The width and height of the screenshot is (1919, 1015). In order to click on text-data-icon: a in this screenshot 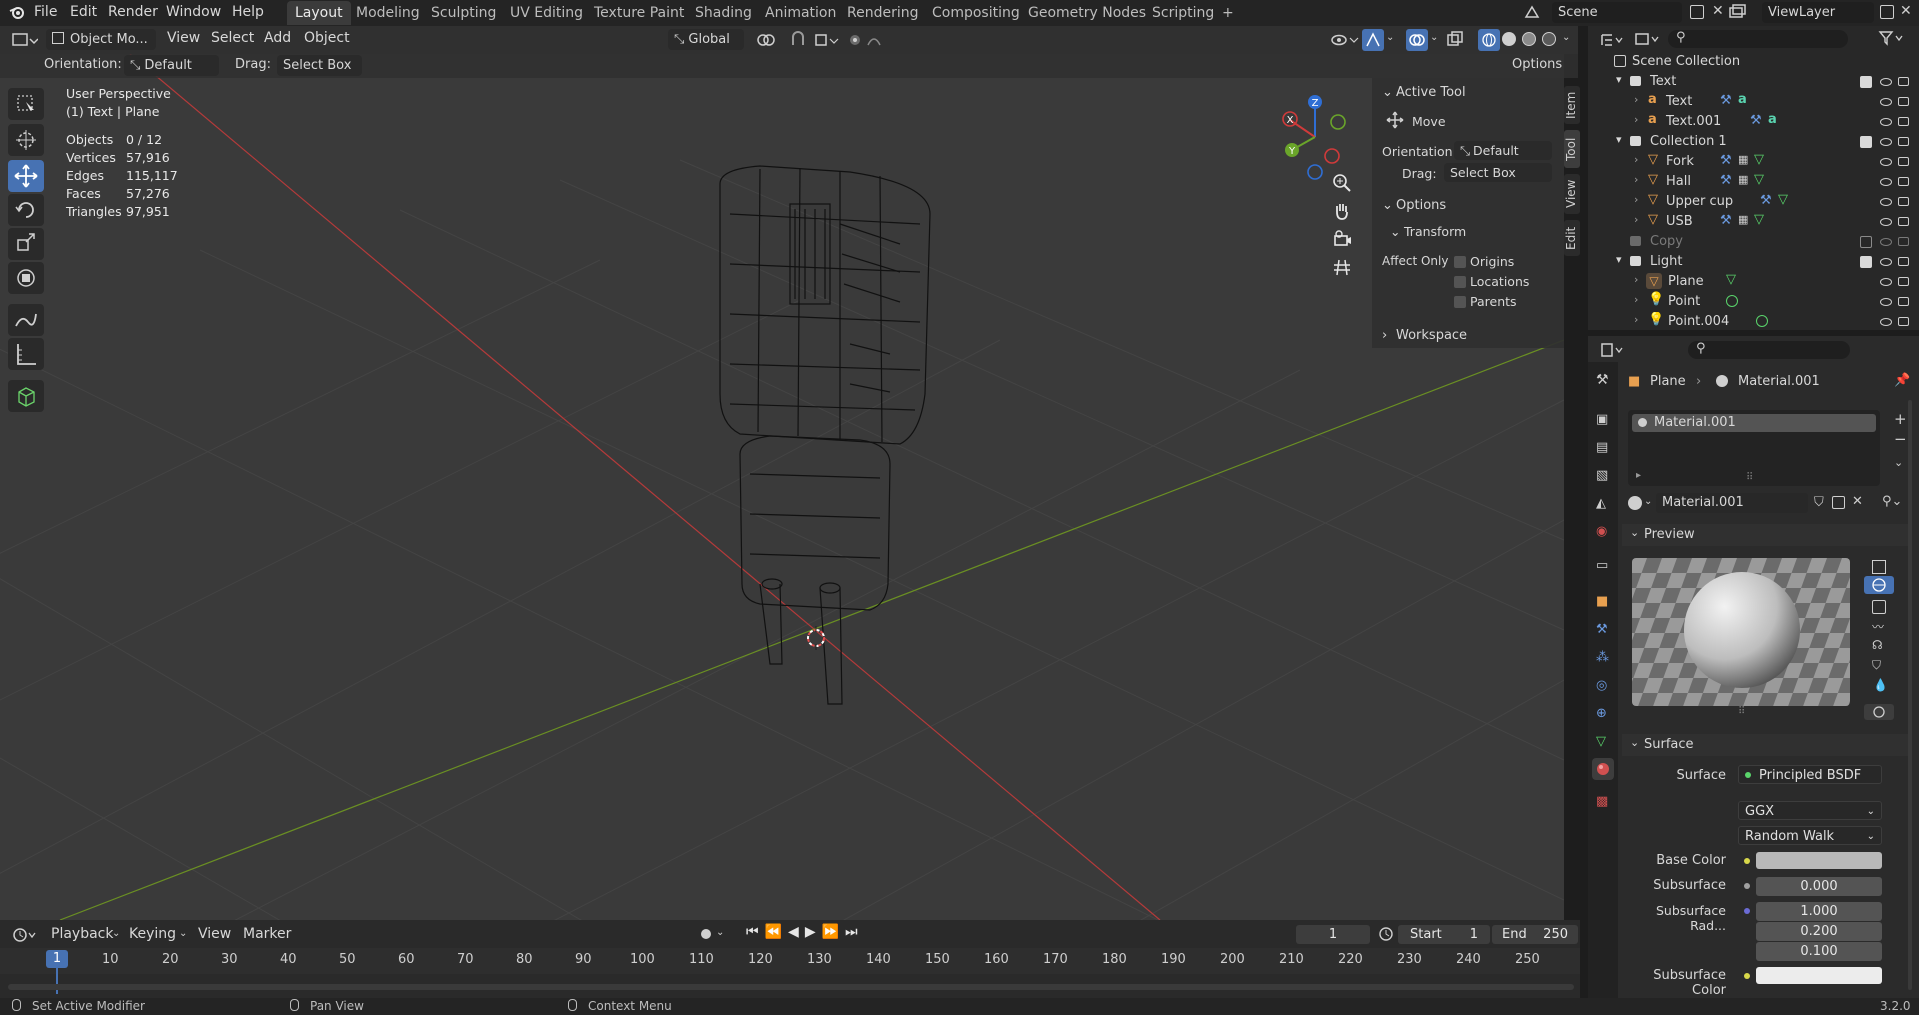, I will do `click(1772, 119)`.